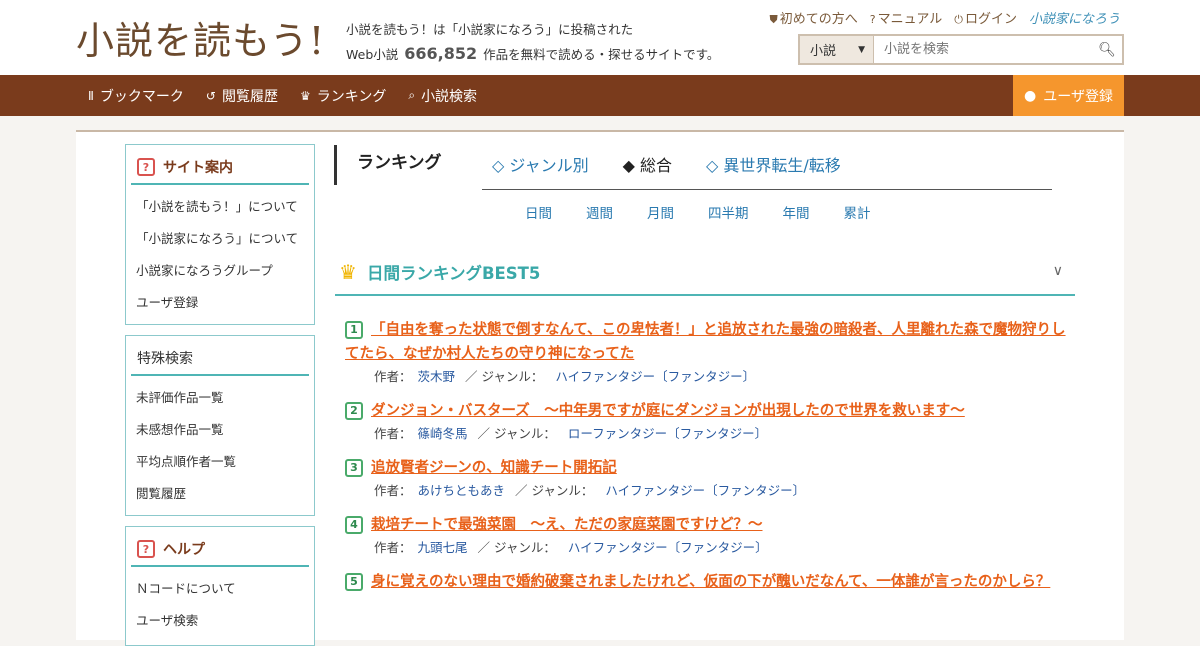 This screenshot has width=1200, height=646. I want to click on manual-link: ? マニュアル, so click(906, 17).